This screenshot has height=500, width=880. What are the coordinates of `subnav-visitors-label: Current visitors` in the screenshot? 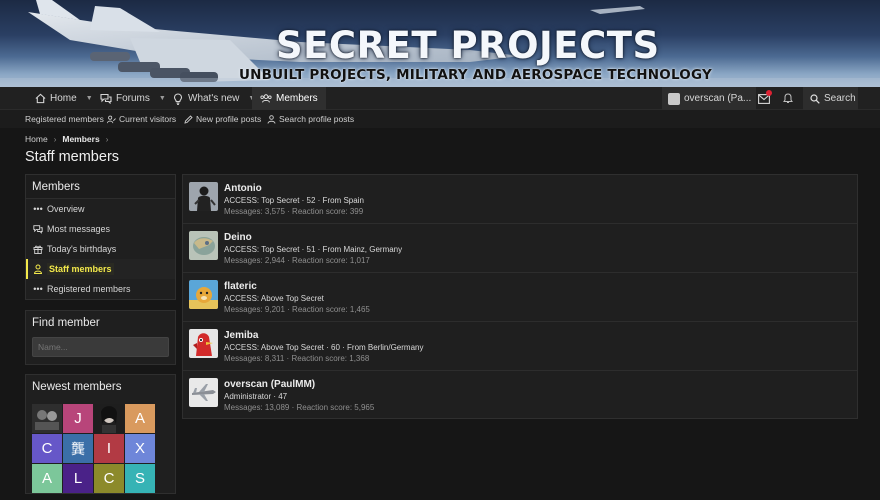 It's located at (148, 119).